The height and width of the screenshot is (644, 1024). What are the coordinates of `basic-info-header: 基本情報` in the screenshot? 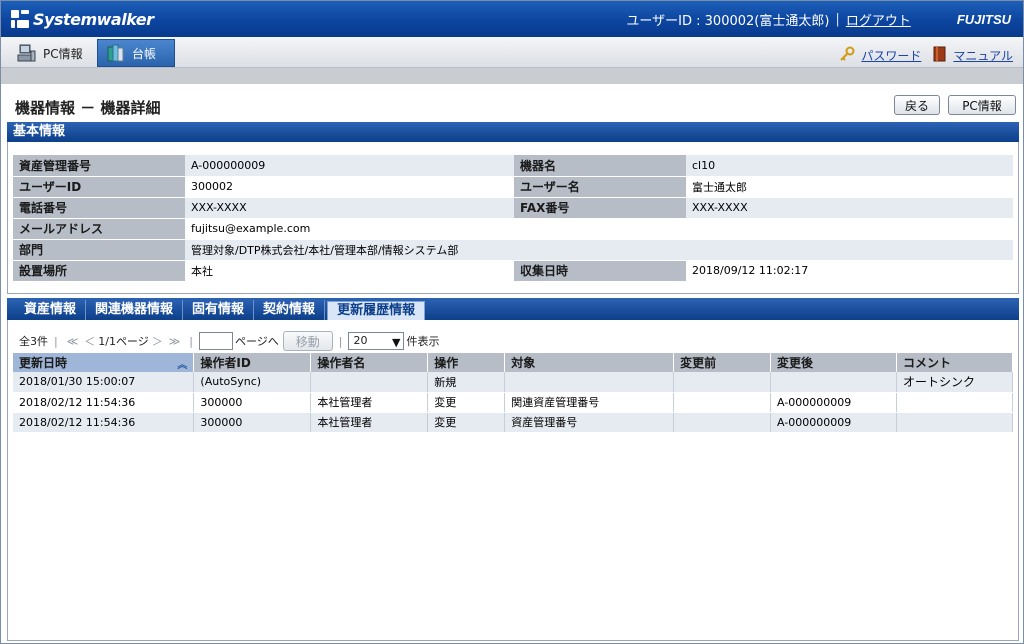 It's located at (513, 132).